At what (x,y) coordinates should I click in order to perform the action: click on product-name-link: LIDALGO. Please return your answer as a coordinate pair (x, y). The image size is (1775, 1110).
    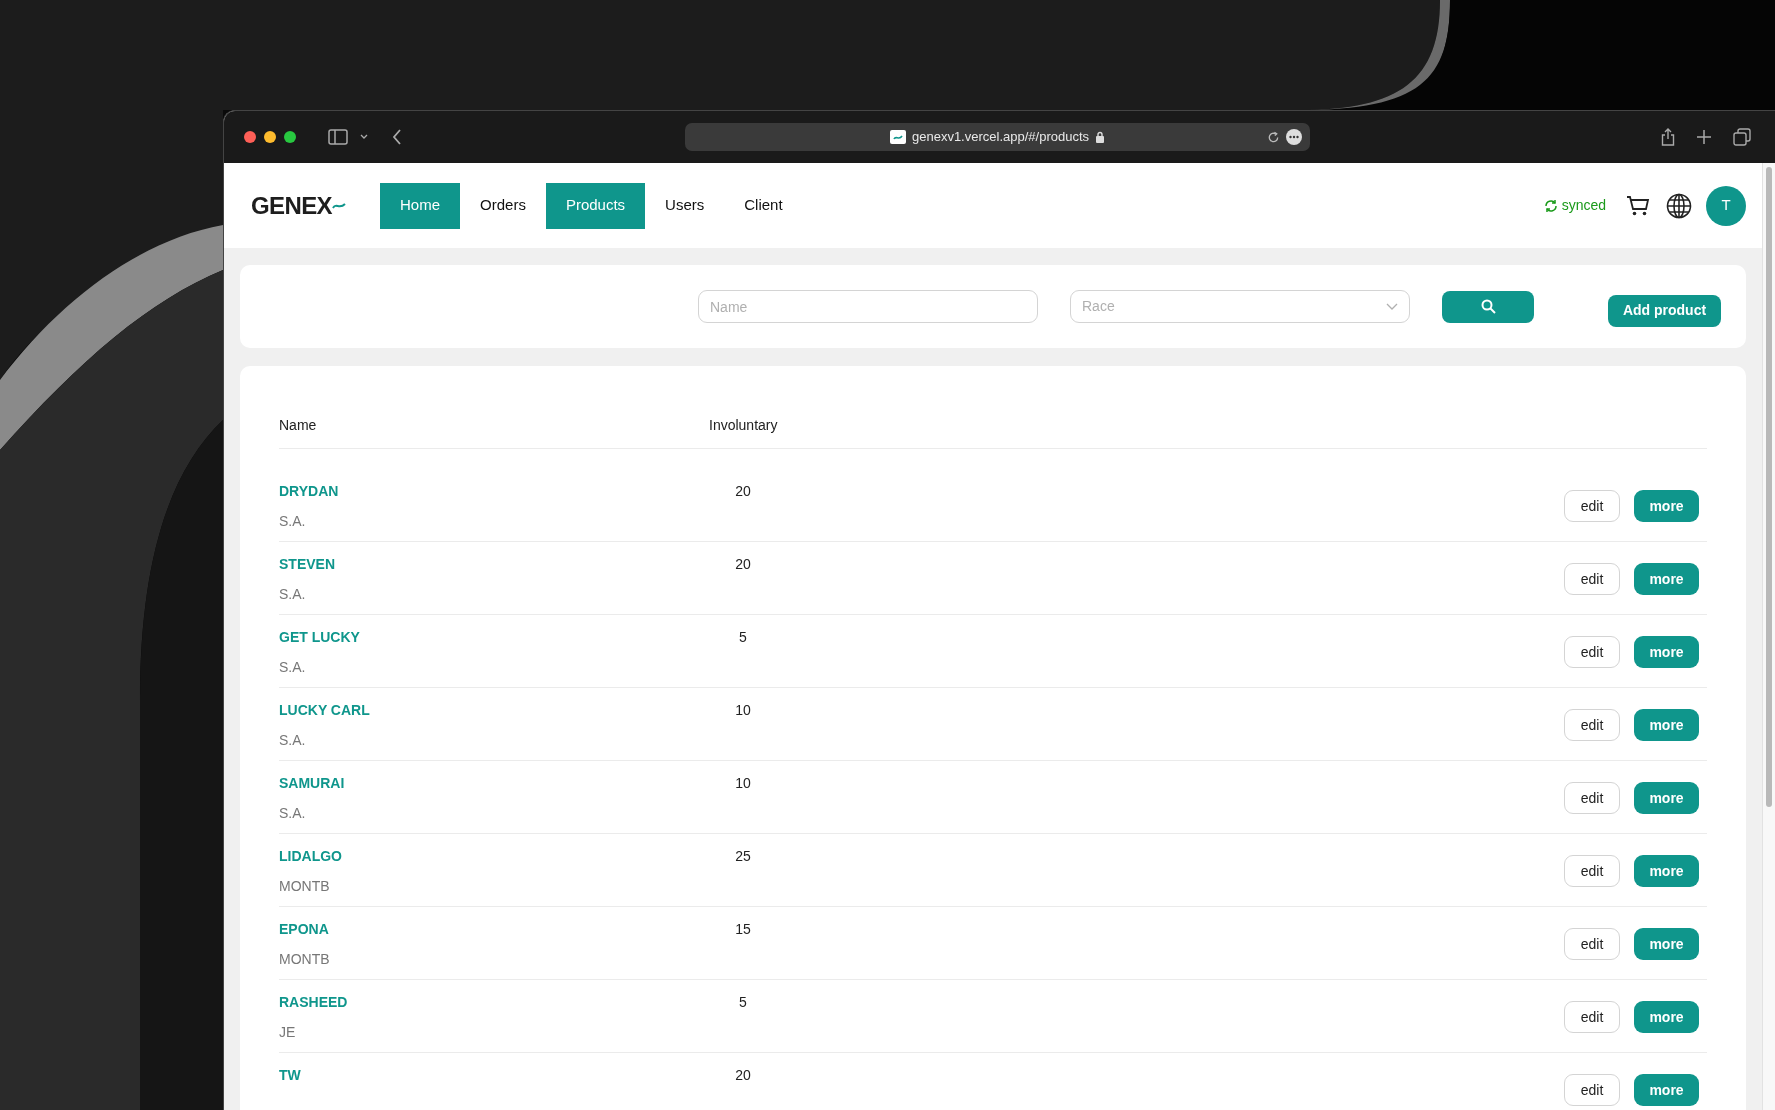
    Looking at the image, I should click on (310, 856).